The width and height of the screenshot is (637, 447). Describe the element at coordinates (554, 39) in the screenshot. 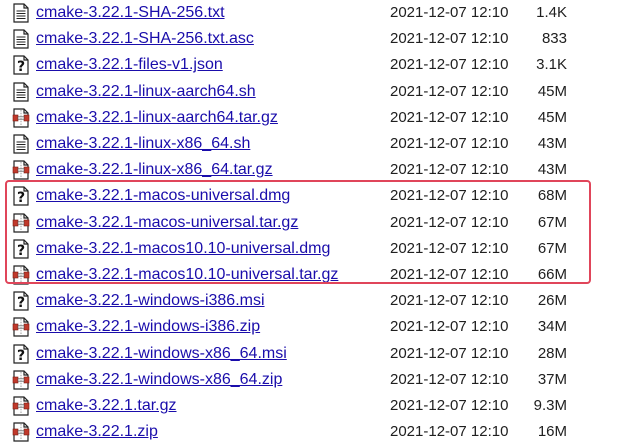

I see `file-size: 833` at that location.